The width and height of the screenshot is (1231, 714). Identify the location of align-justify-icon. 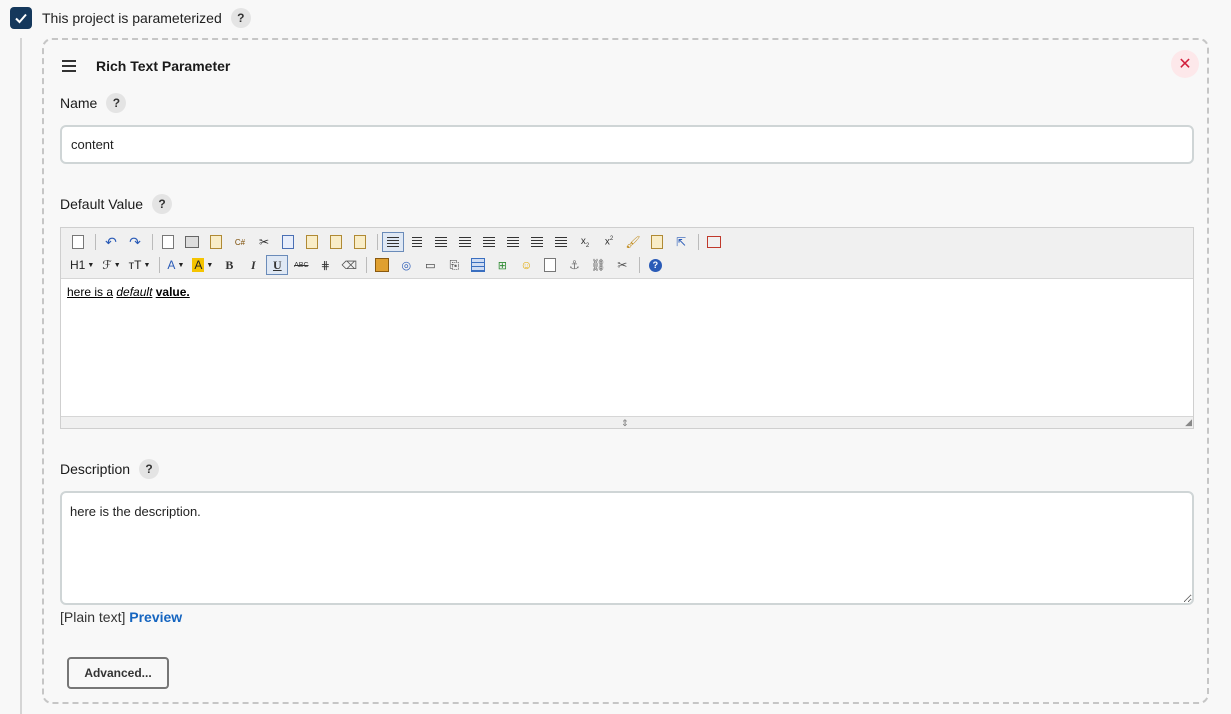
(465, 242).